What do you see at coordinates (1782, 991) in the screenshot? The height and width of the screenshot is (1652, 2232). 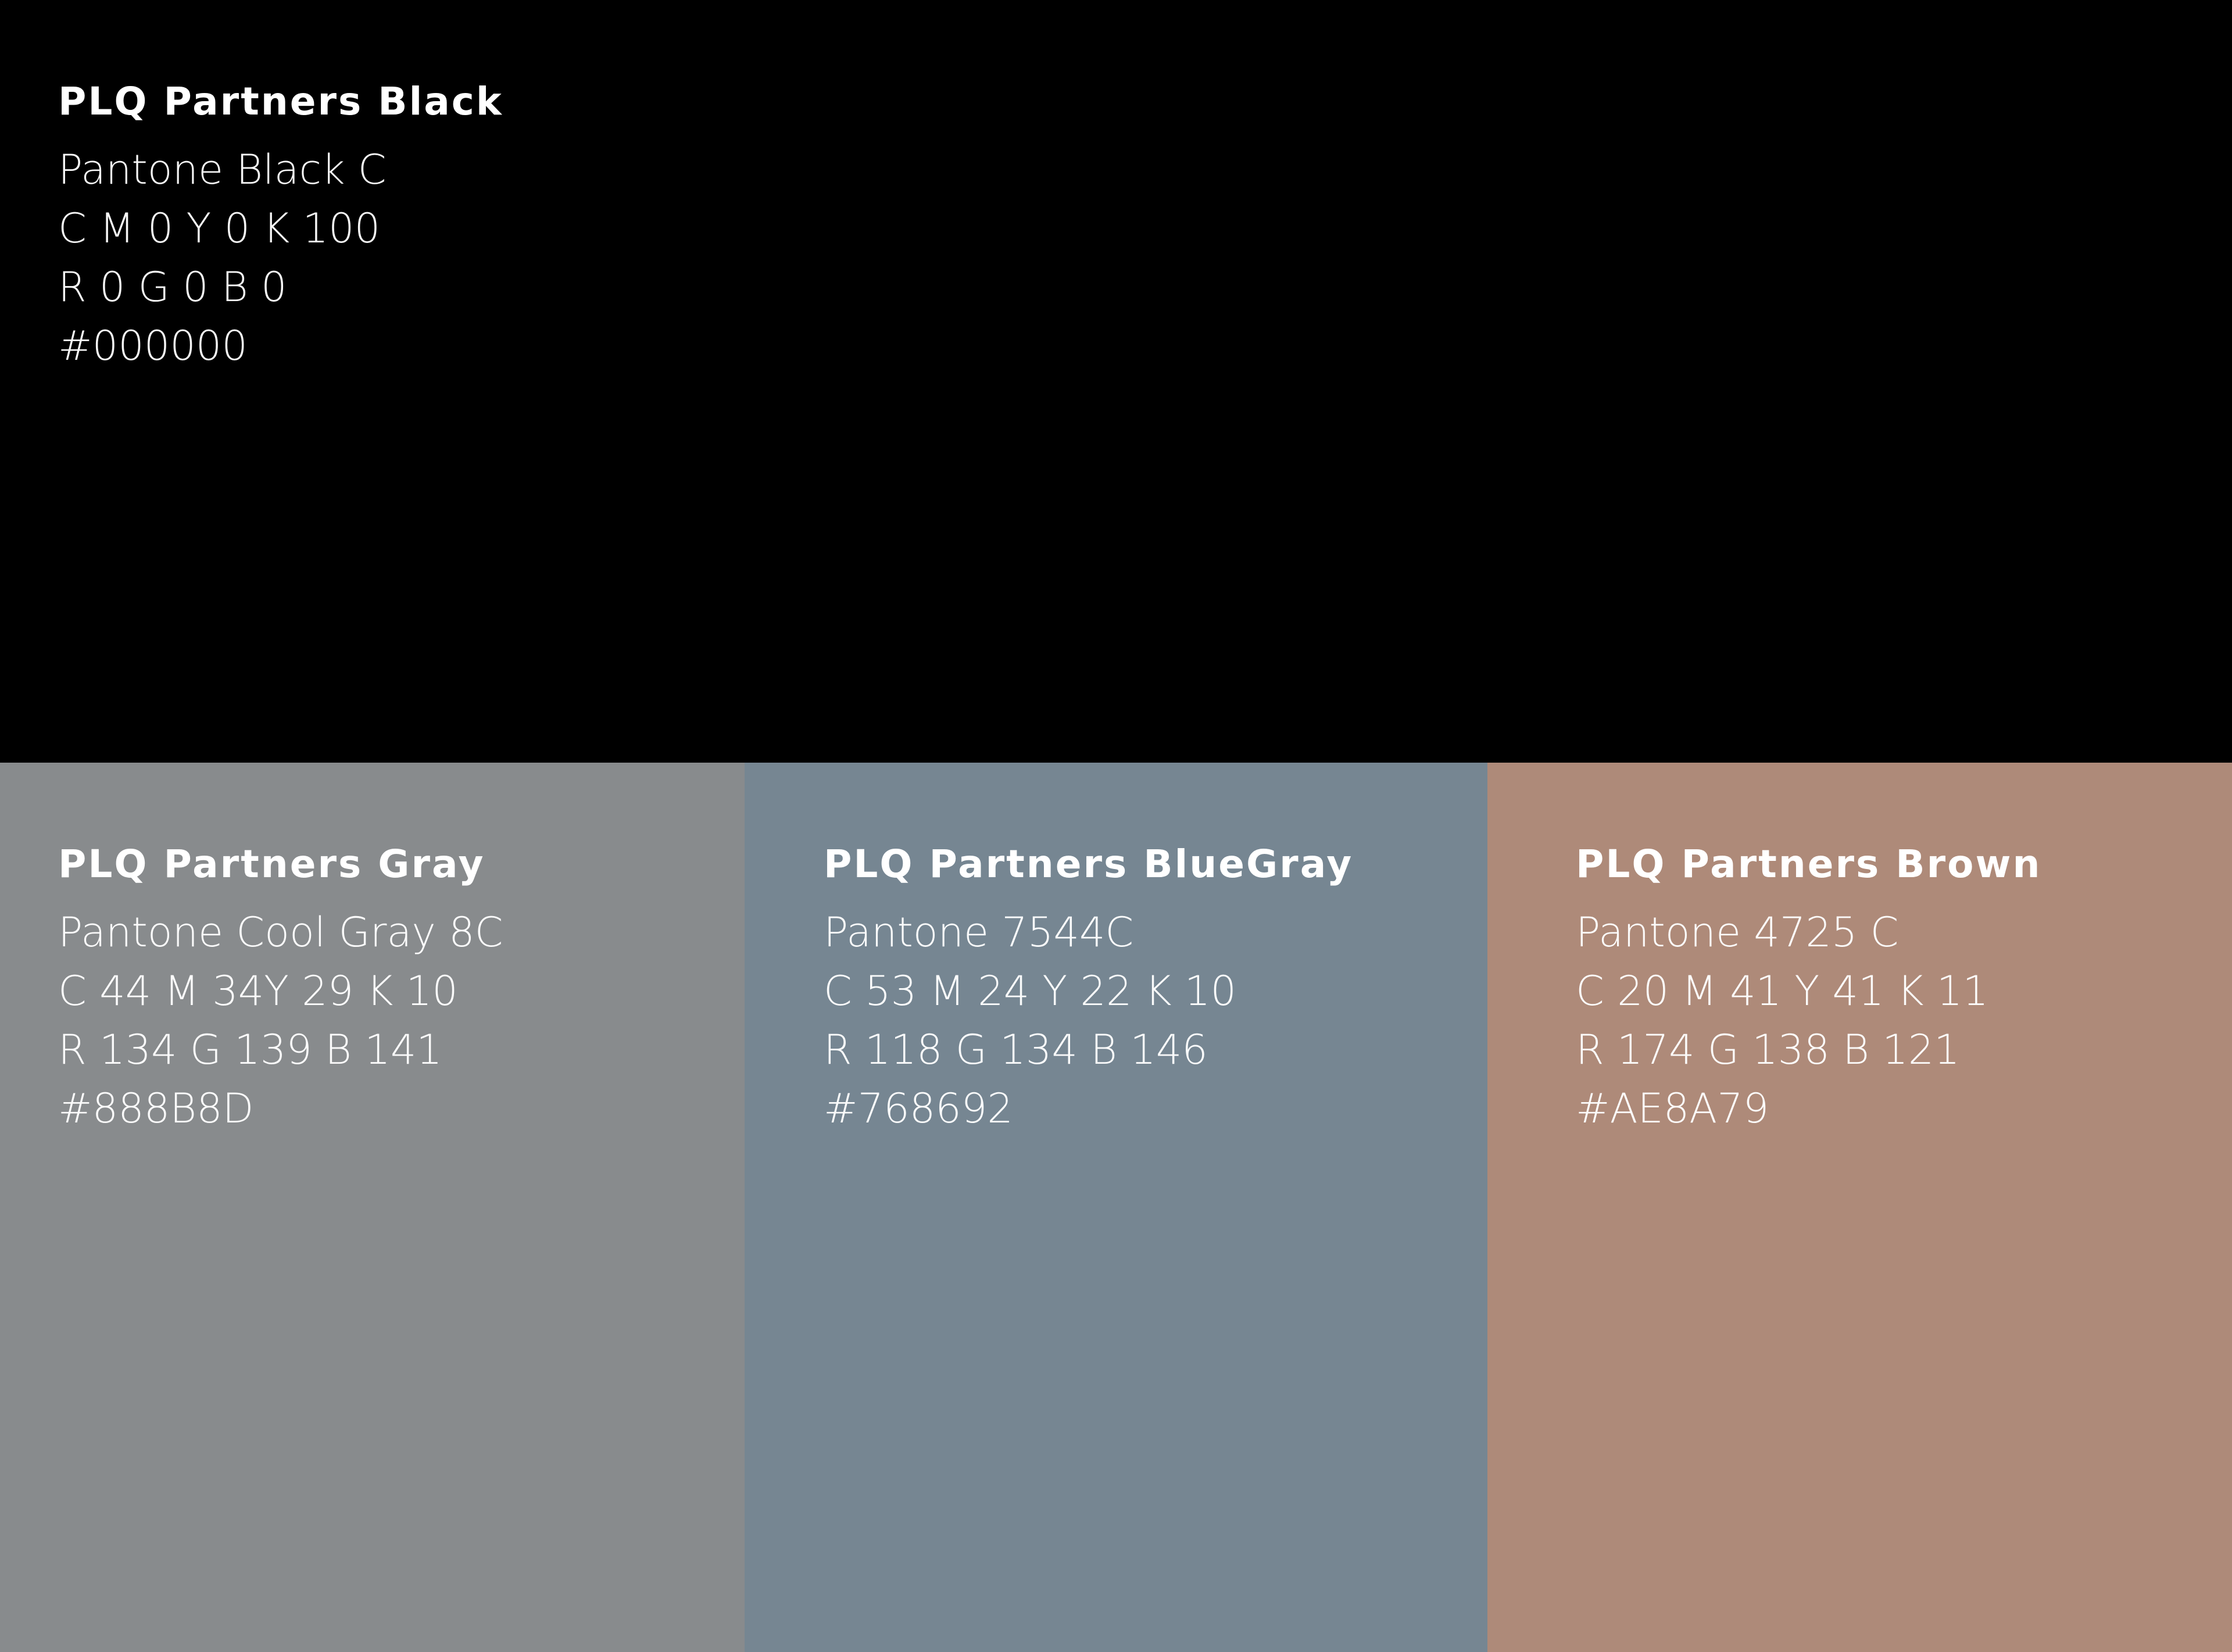 I see `swatch-brown-cmyk: C 20 M 41 Y 41 K 11` at bounding box center [1782, 991].